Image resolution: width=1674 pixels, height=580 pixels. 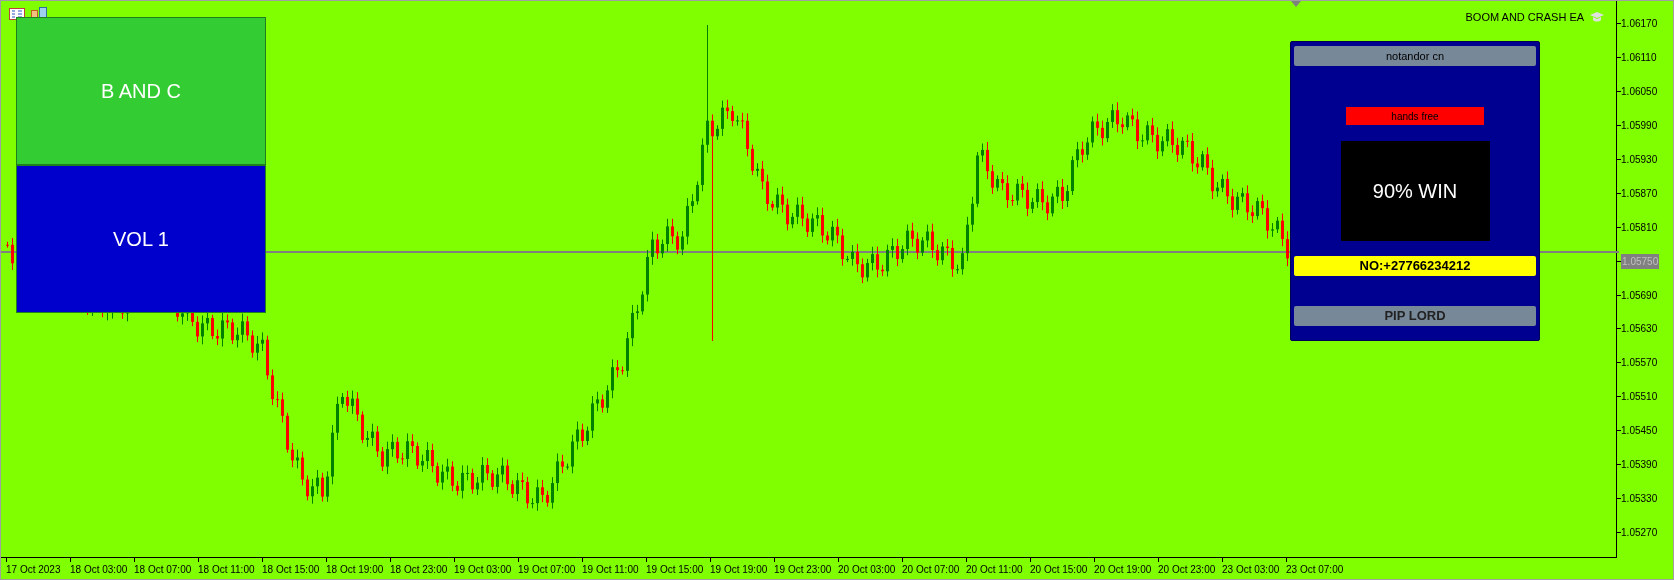 I want to click on time-label: 18 Oct 07:00, so click(x=163, y=570).